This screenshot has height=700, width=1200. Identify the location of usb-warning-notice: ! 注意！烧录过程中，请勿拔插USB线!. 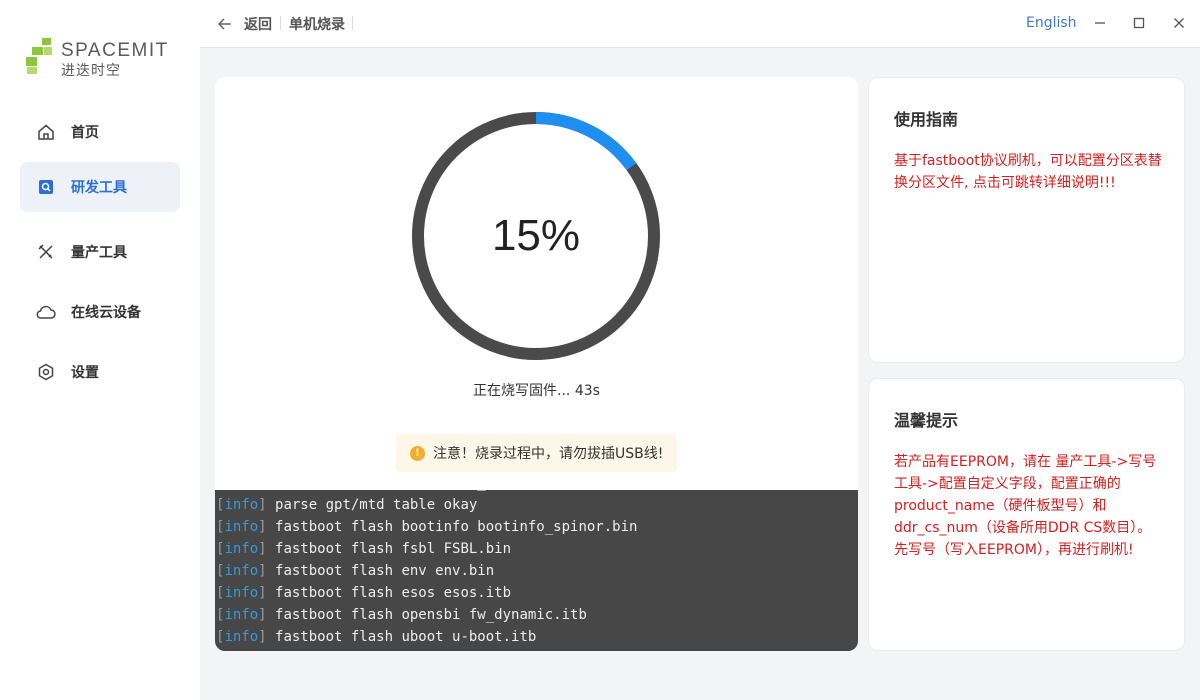
(536, 453).